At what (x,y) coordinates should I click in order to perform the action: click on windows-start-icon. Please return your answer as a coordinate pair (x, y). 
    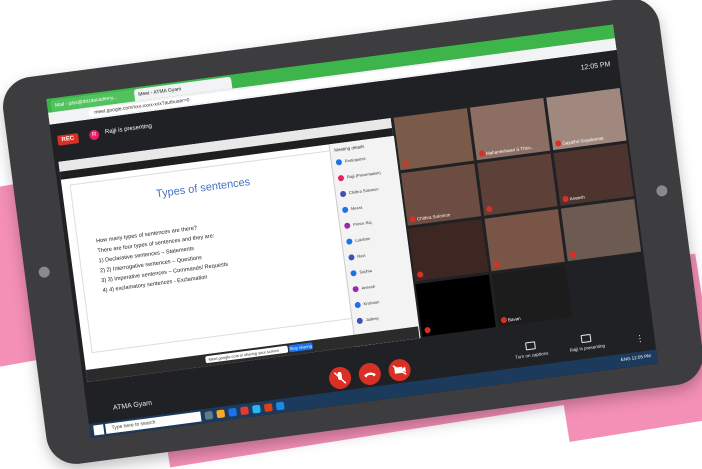
    Looking at the image, I should click on (99, 430).